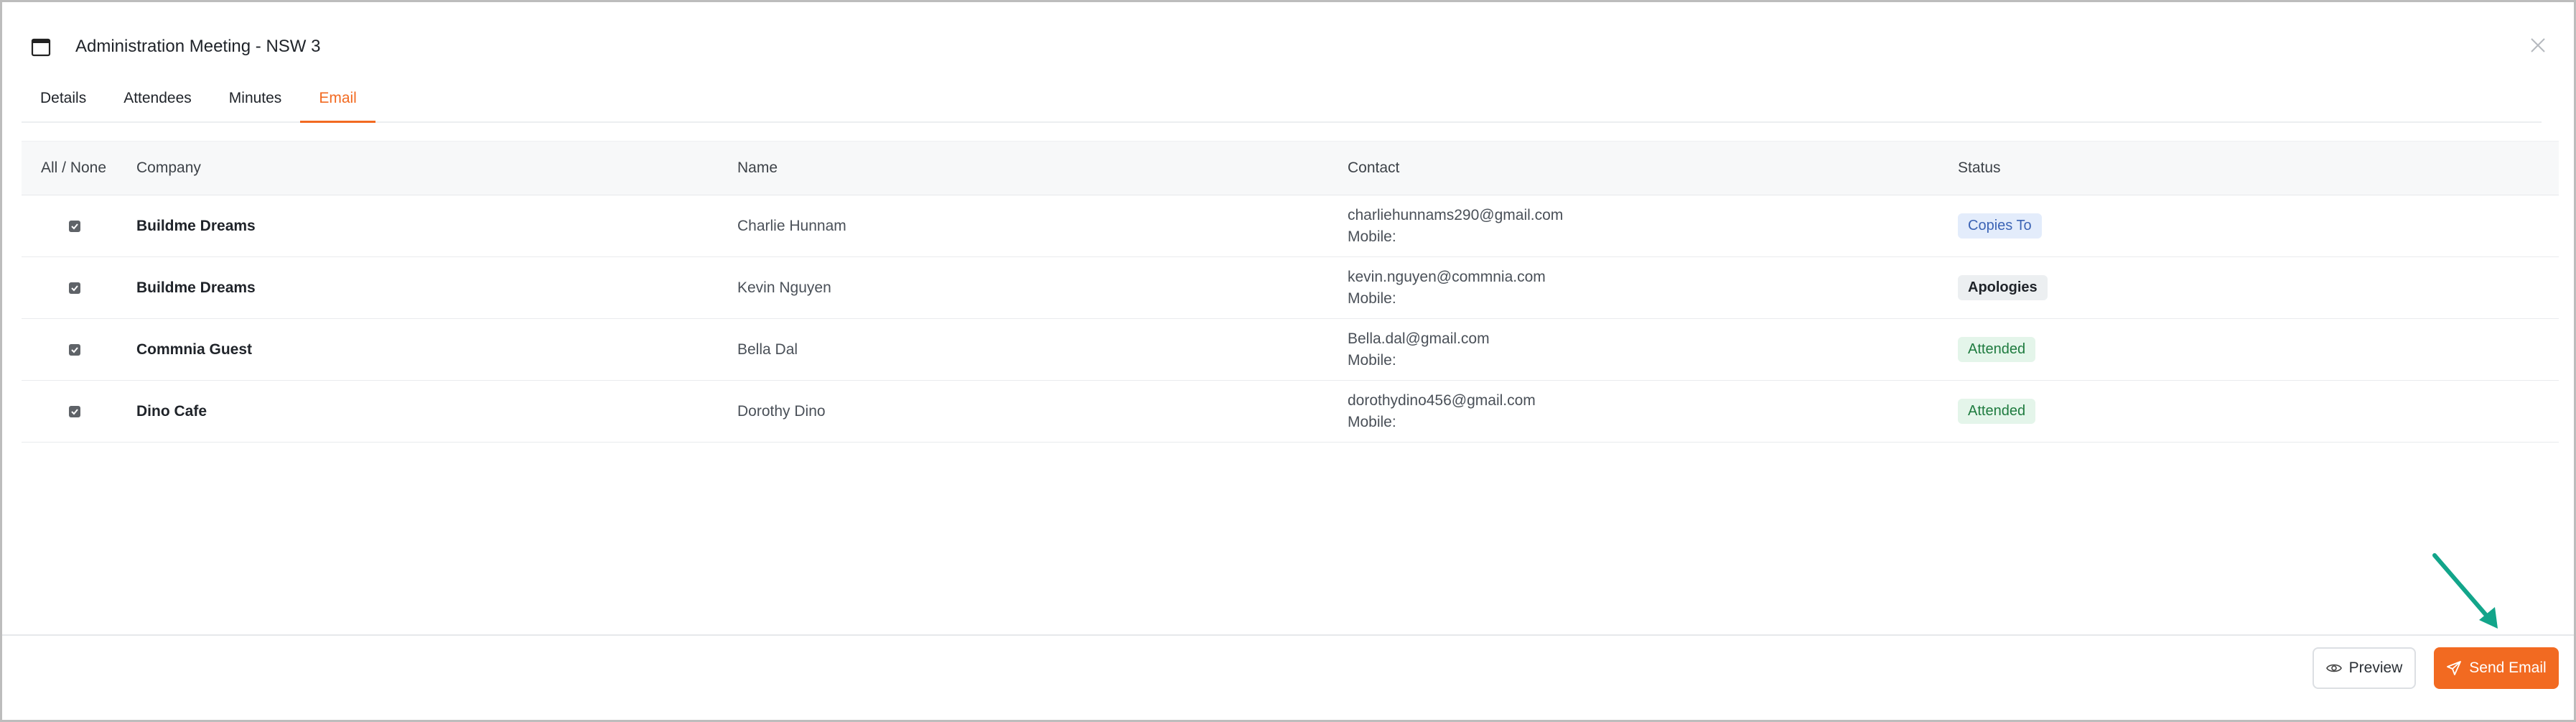 The height and width of the screenshot is (722, 2576). Describe the element at coordinates (1442, 400) in the screenshot. I see `contact-email: dorothydino456@gmail.com` at that location.